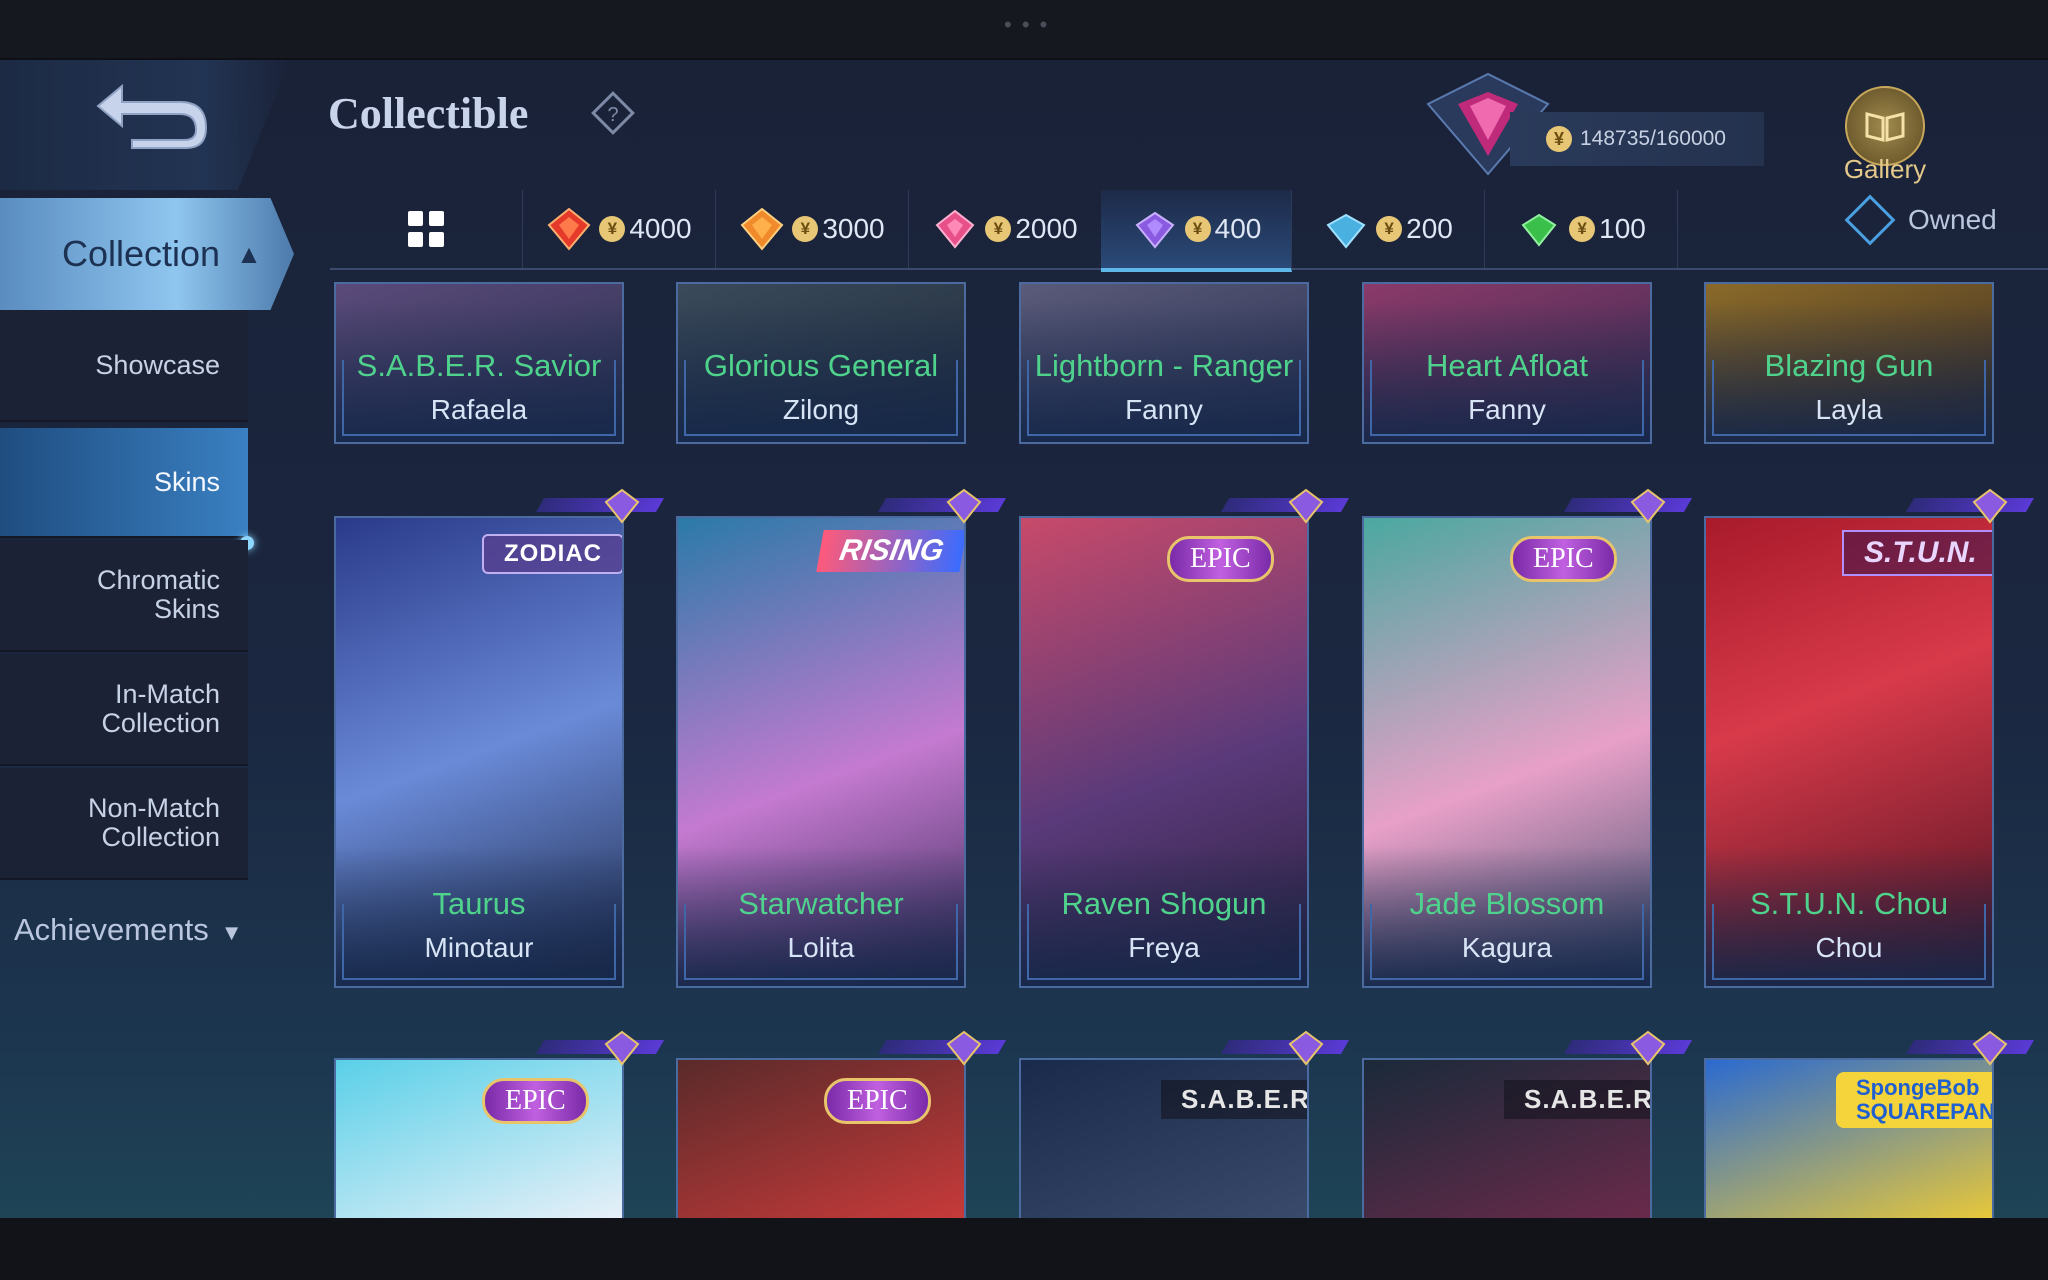  What do you see at coordinates (1507, 365) in the screenshot?
I see `skin-name: Heart Afloat` at bounding box center [1507, 365].